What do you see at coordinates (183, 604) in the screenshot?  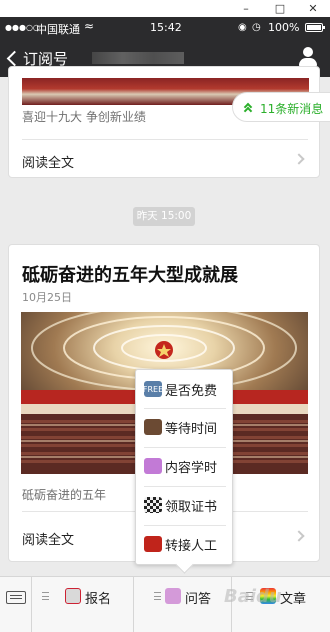 I see `menu-tab-qa: 问答` at bounding box center [183, 604].